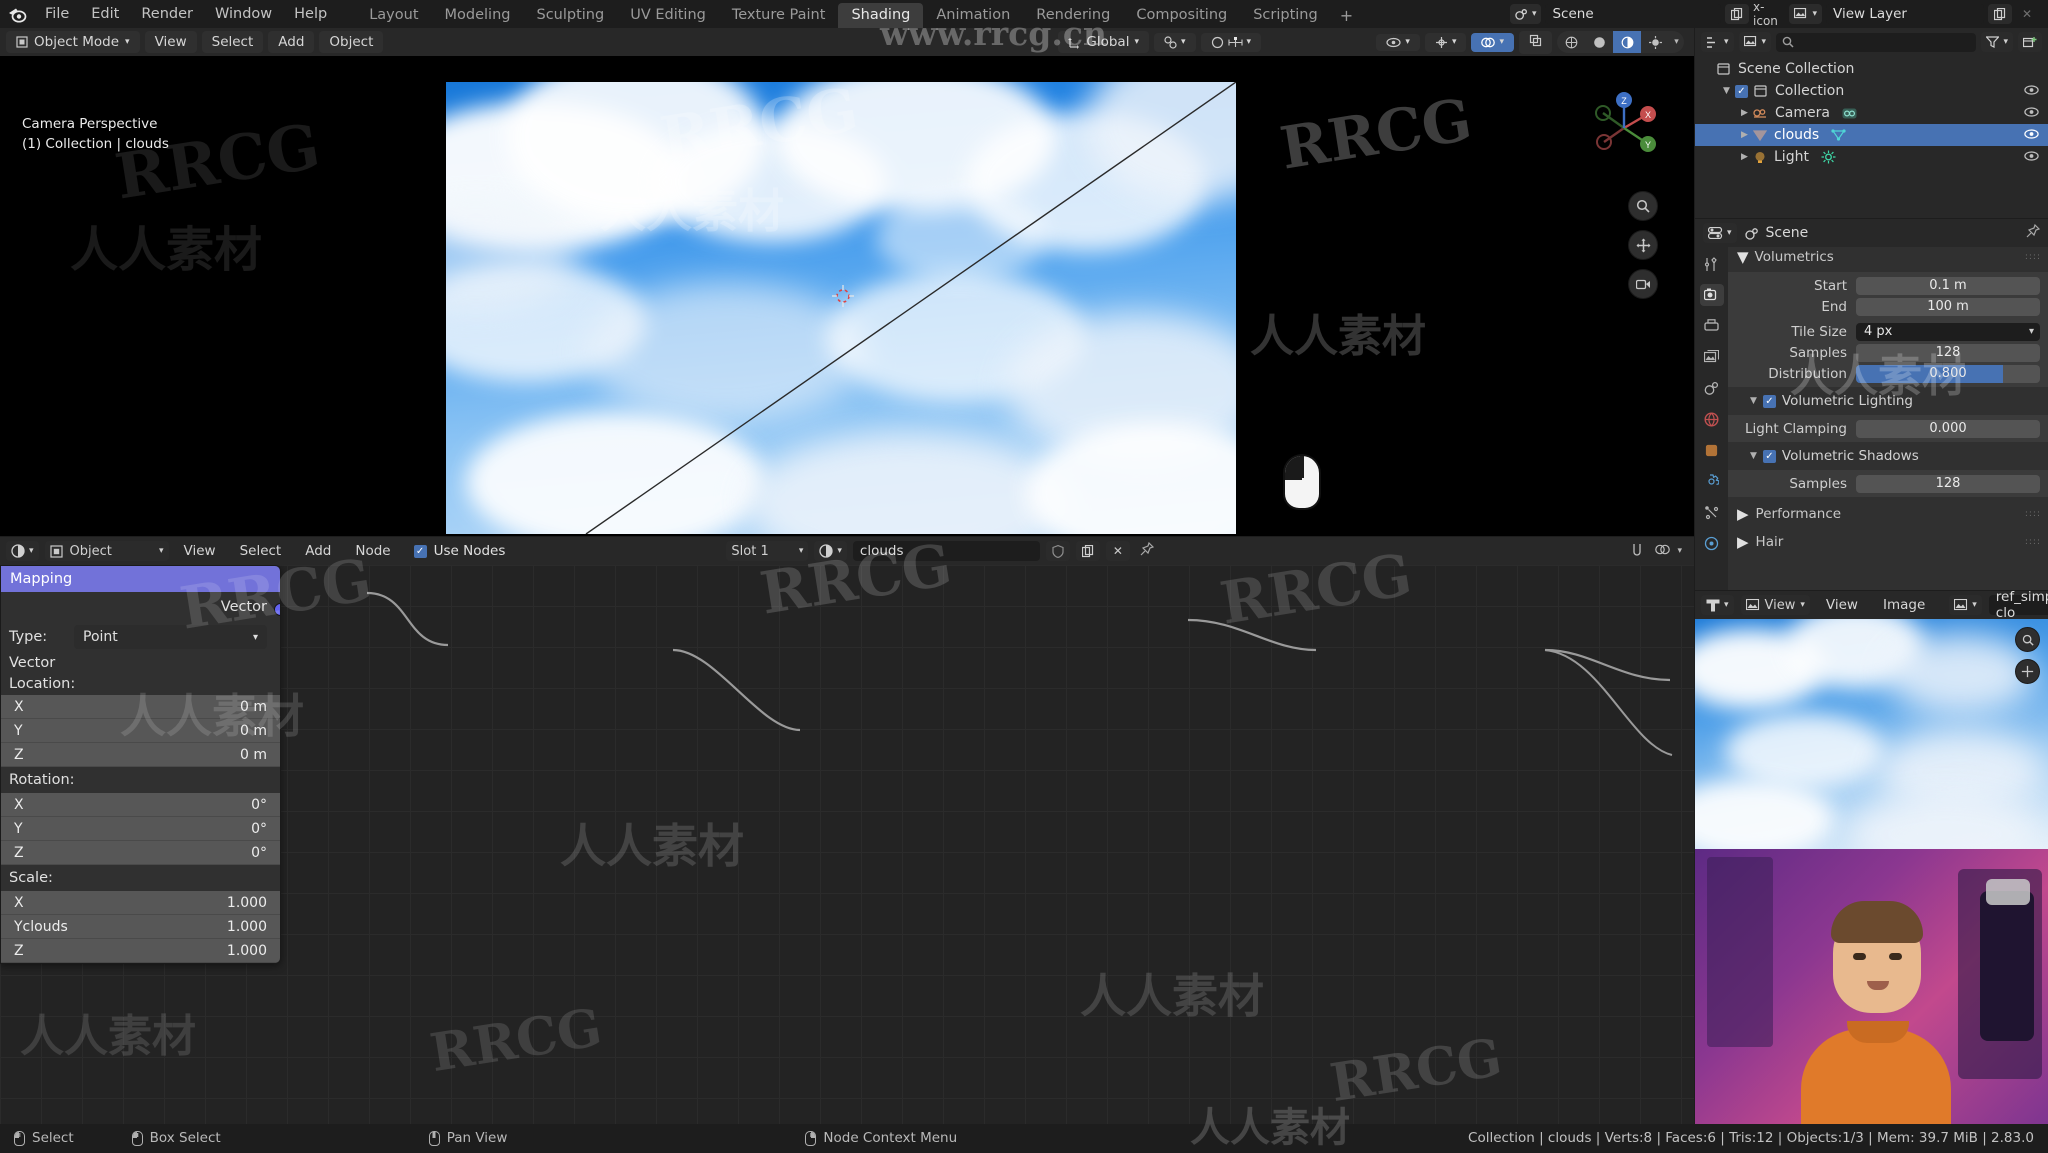 Image resolution: width=2048 pixels, height=1153 pixels. What do you see at coordinates (1398, 42) in the screenshot?
I see `visibility-icon: ▾` at bounding box center [1398, 42].